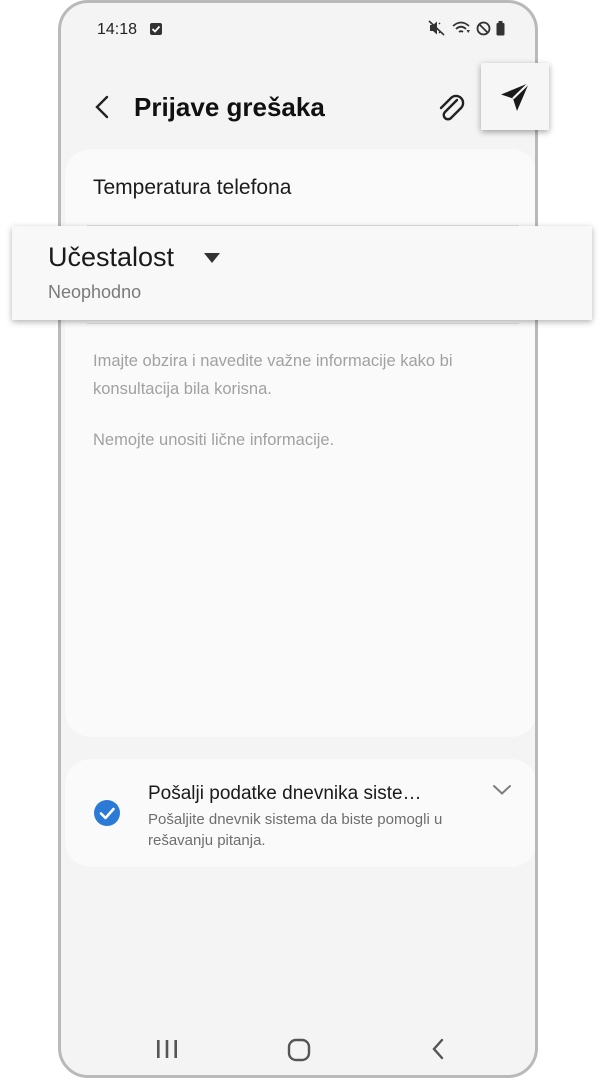 This screenshot has width=600, height=1080. I want to click on wifi-icon, so click(461, 27).